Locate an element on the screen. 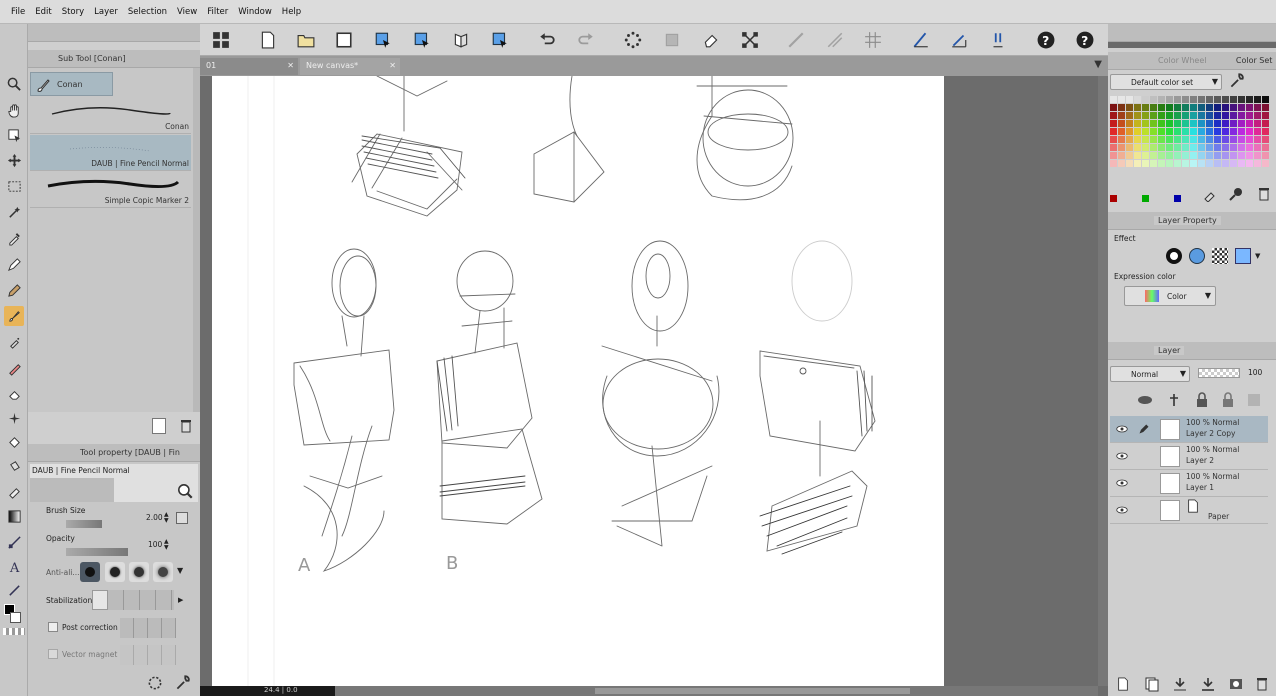  brush-size-value: 2.00 is located at coordinates (154, 517).